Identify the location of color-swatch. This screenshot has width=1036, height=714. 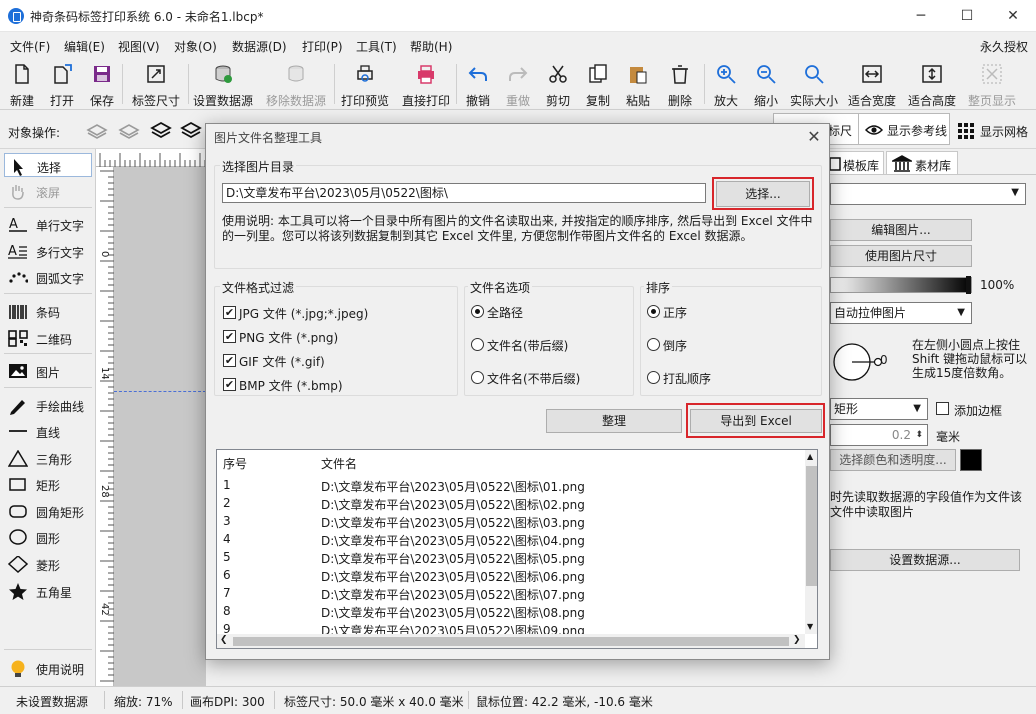
(971, 460).